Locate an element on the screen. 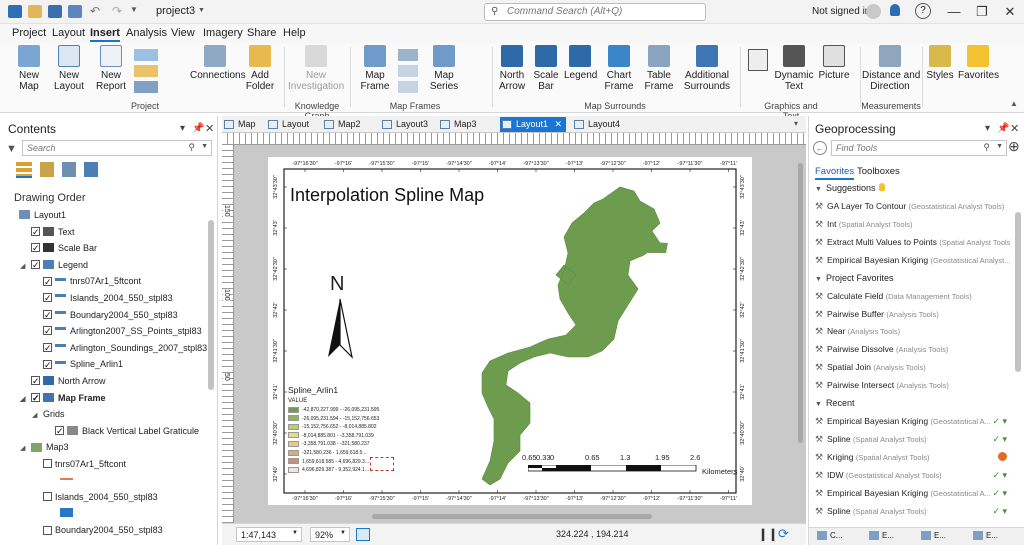  pause-drawing-icon: ❙❙ is located at coordinates (768, 534).